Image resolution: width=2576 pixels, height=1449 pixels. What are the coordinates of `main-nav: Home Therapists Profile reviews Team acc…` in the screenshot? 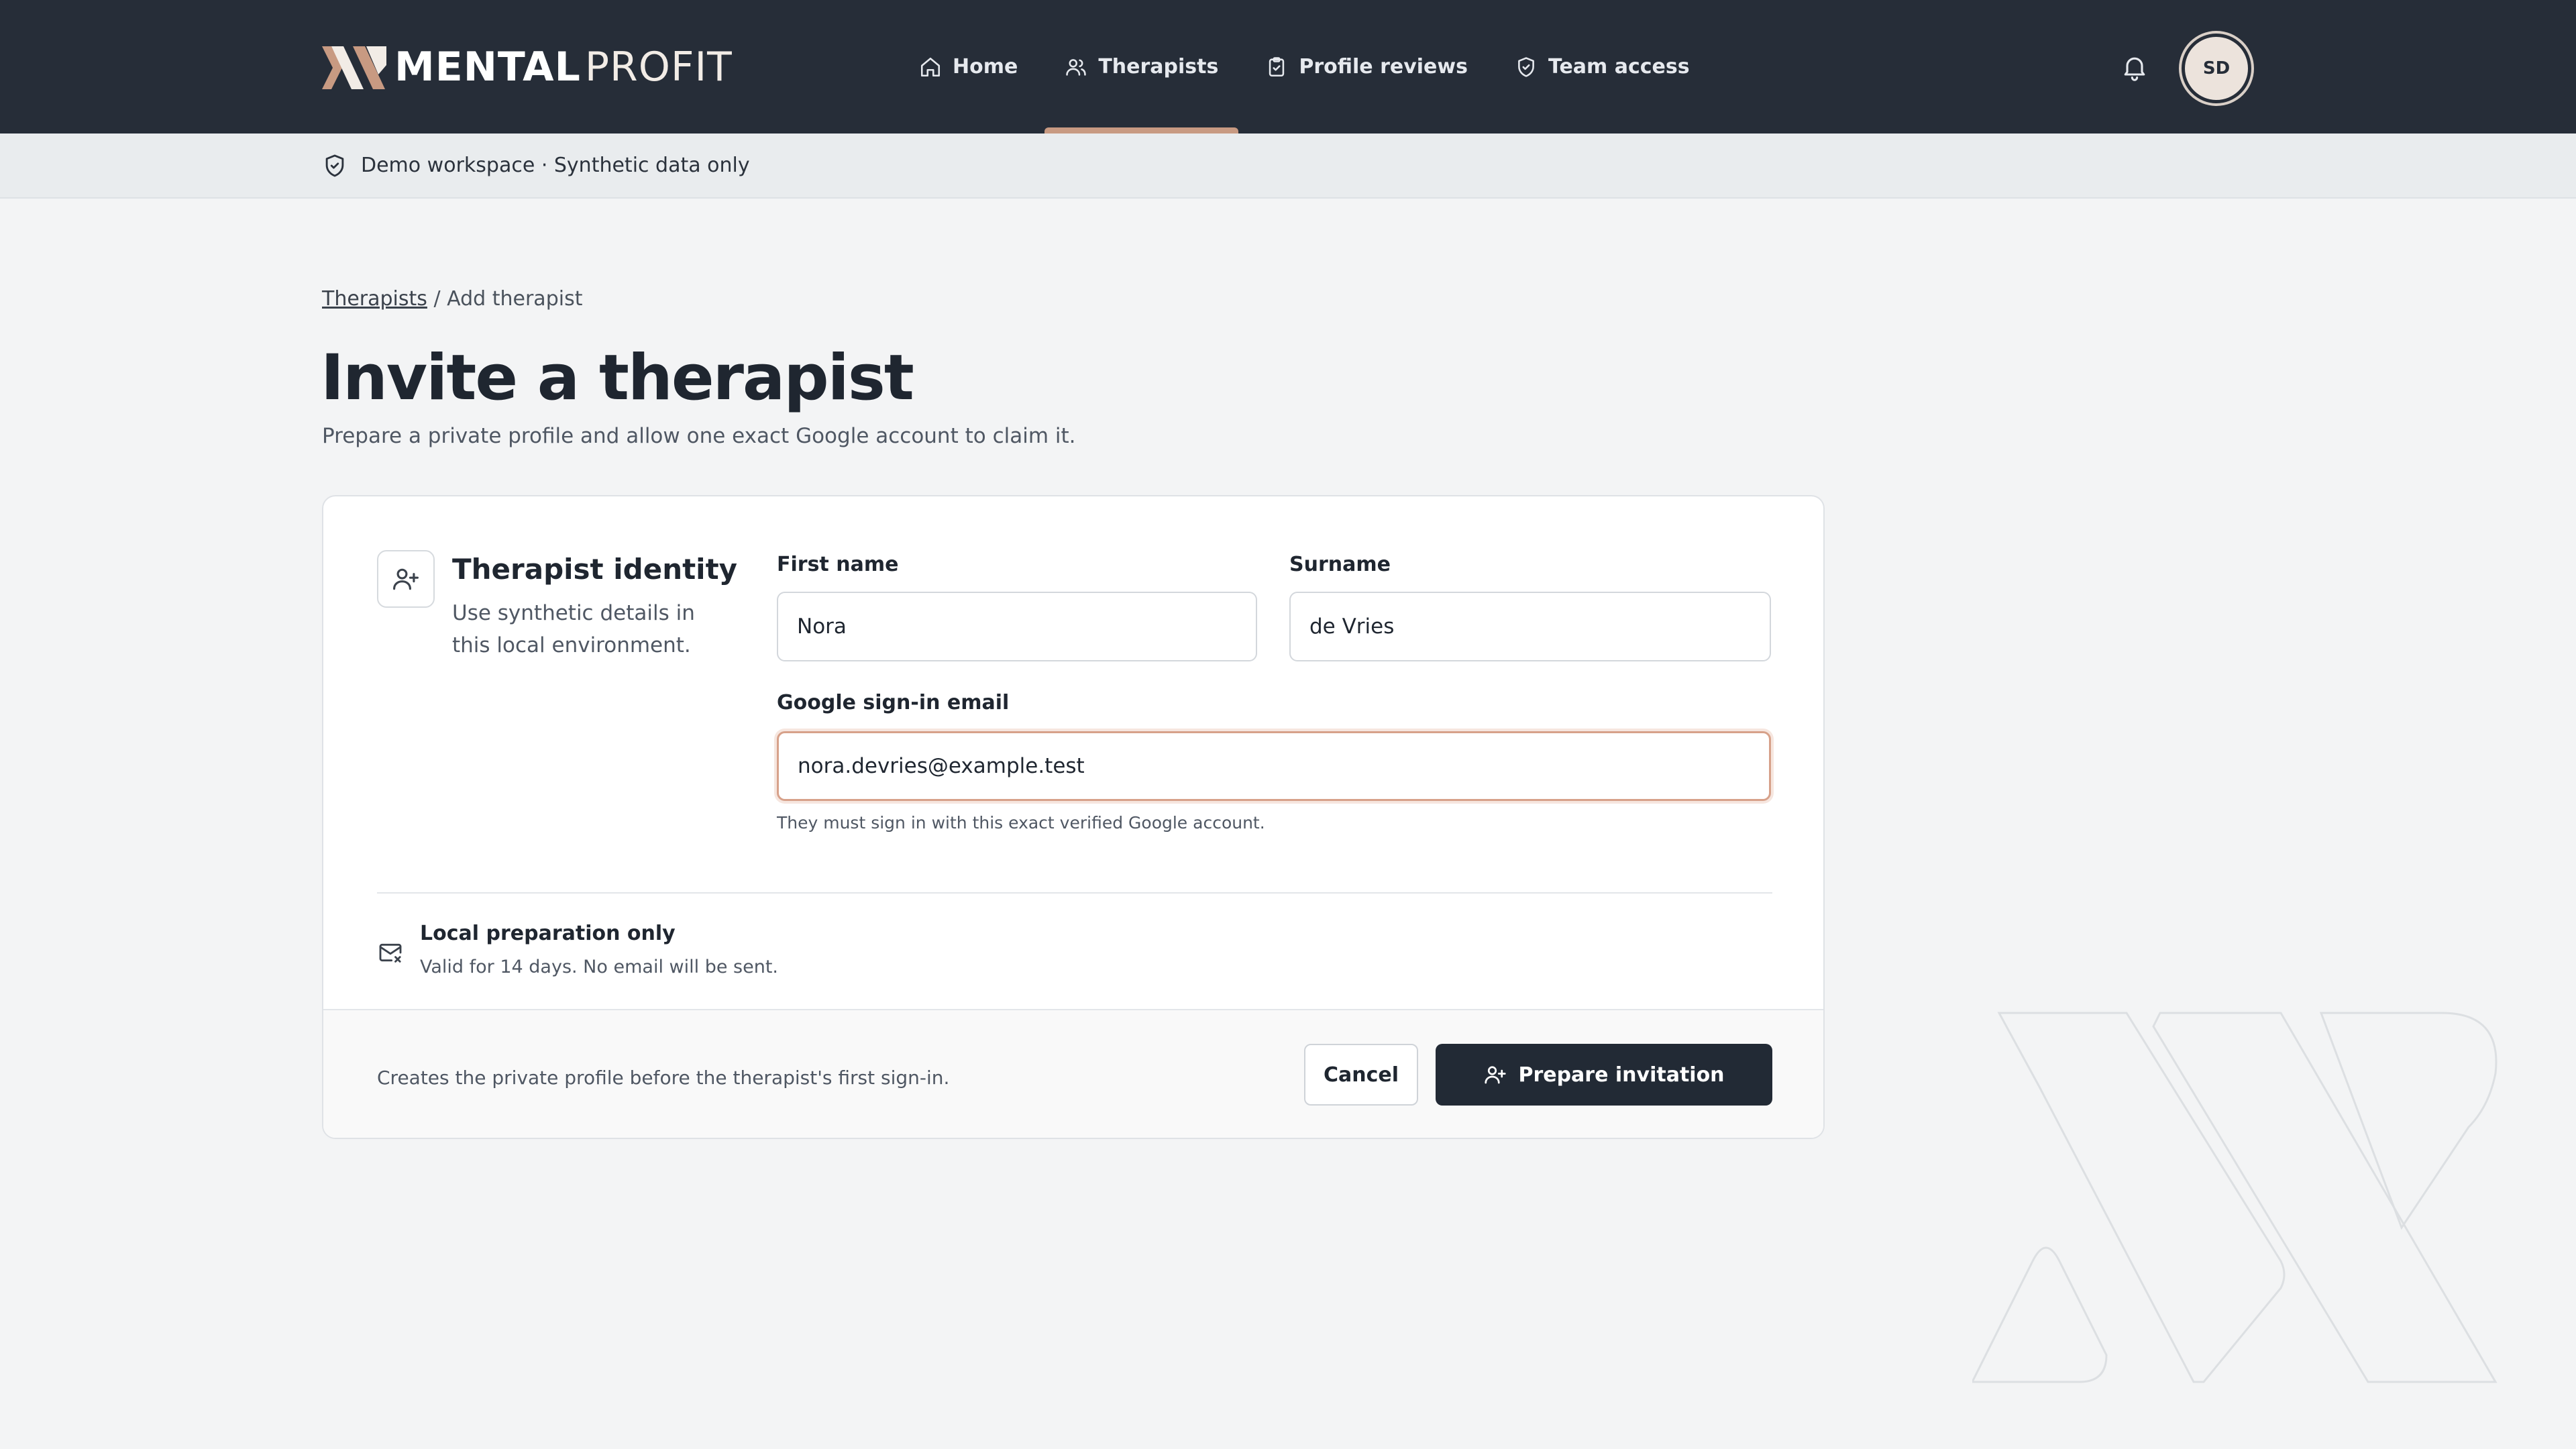 It's located at (1308, 66).